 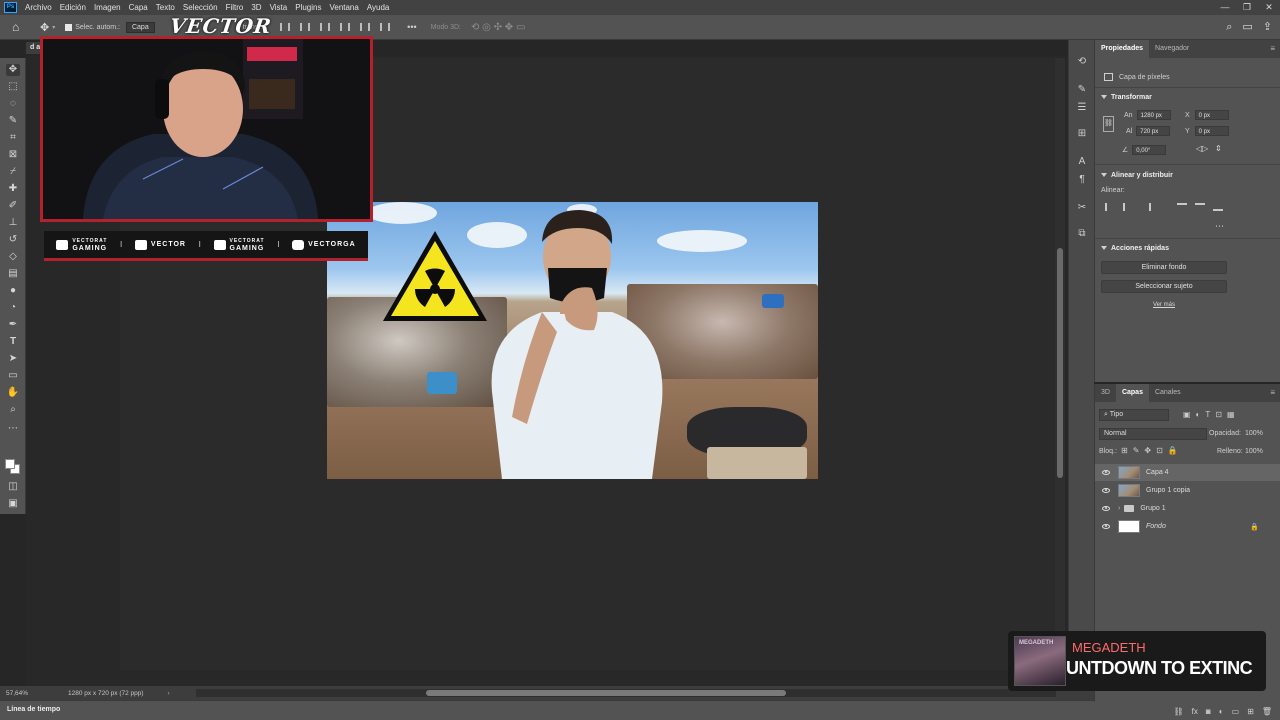 What do you see at coordinates (1082, 62) in the screenshot?
I see `history-icon: ⟲` at bounding box center [1082, 62].